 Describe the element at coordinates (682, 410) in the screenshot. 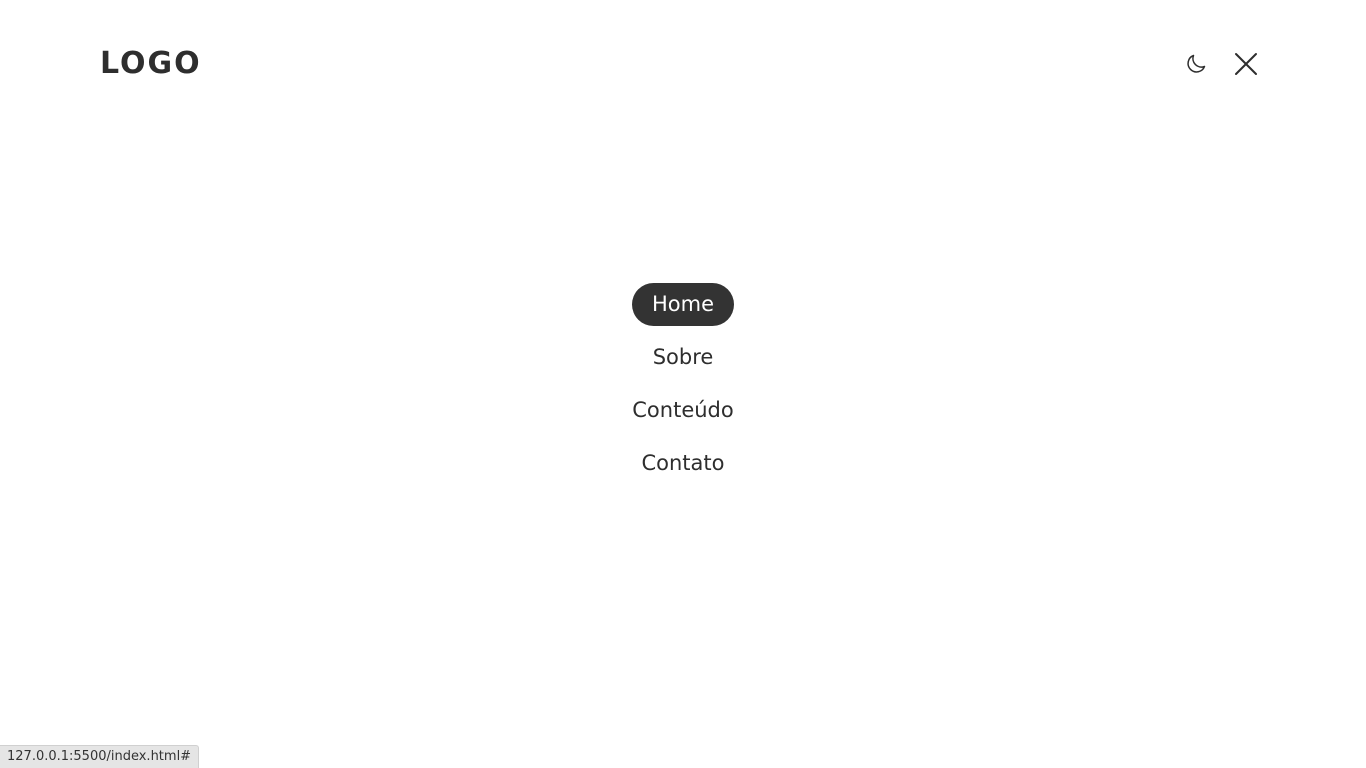

I see `nav-item-conteudo: Conteúdo` at that location.